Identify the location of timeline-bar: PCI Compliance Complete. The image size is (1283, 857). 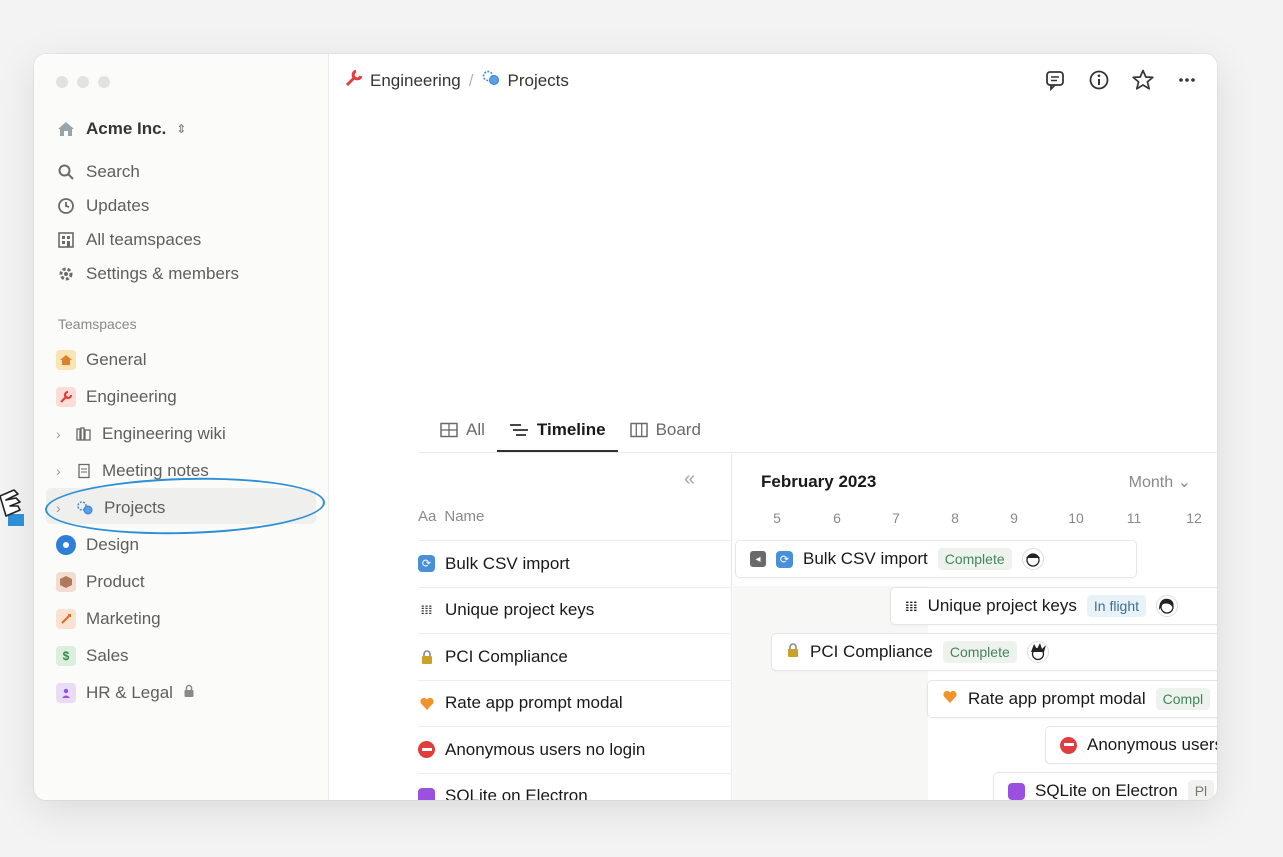
(994, 652).